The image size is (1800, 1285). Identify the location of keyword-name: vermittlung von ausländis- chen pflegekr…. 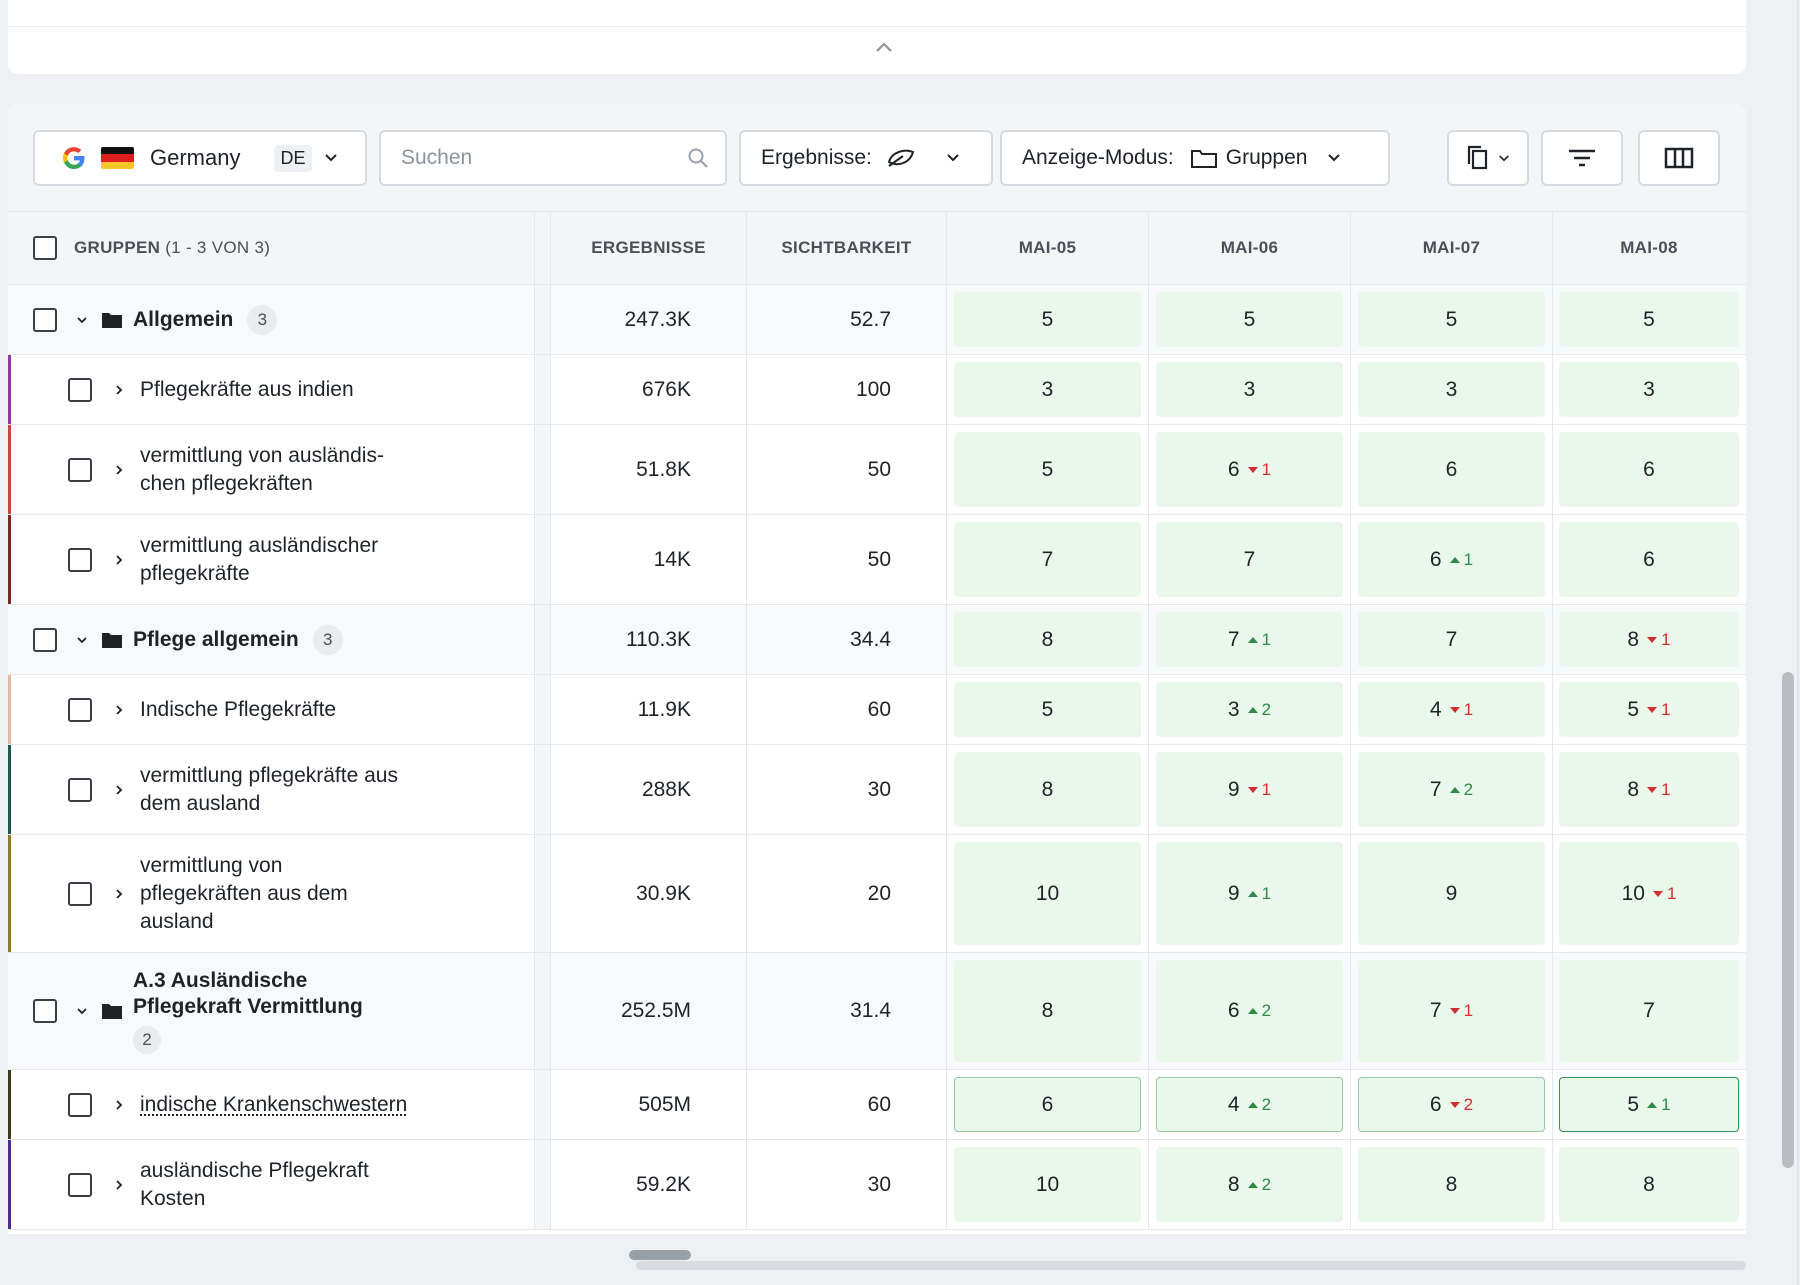
(285, 470).